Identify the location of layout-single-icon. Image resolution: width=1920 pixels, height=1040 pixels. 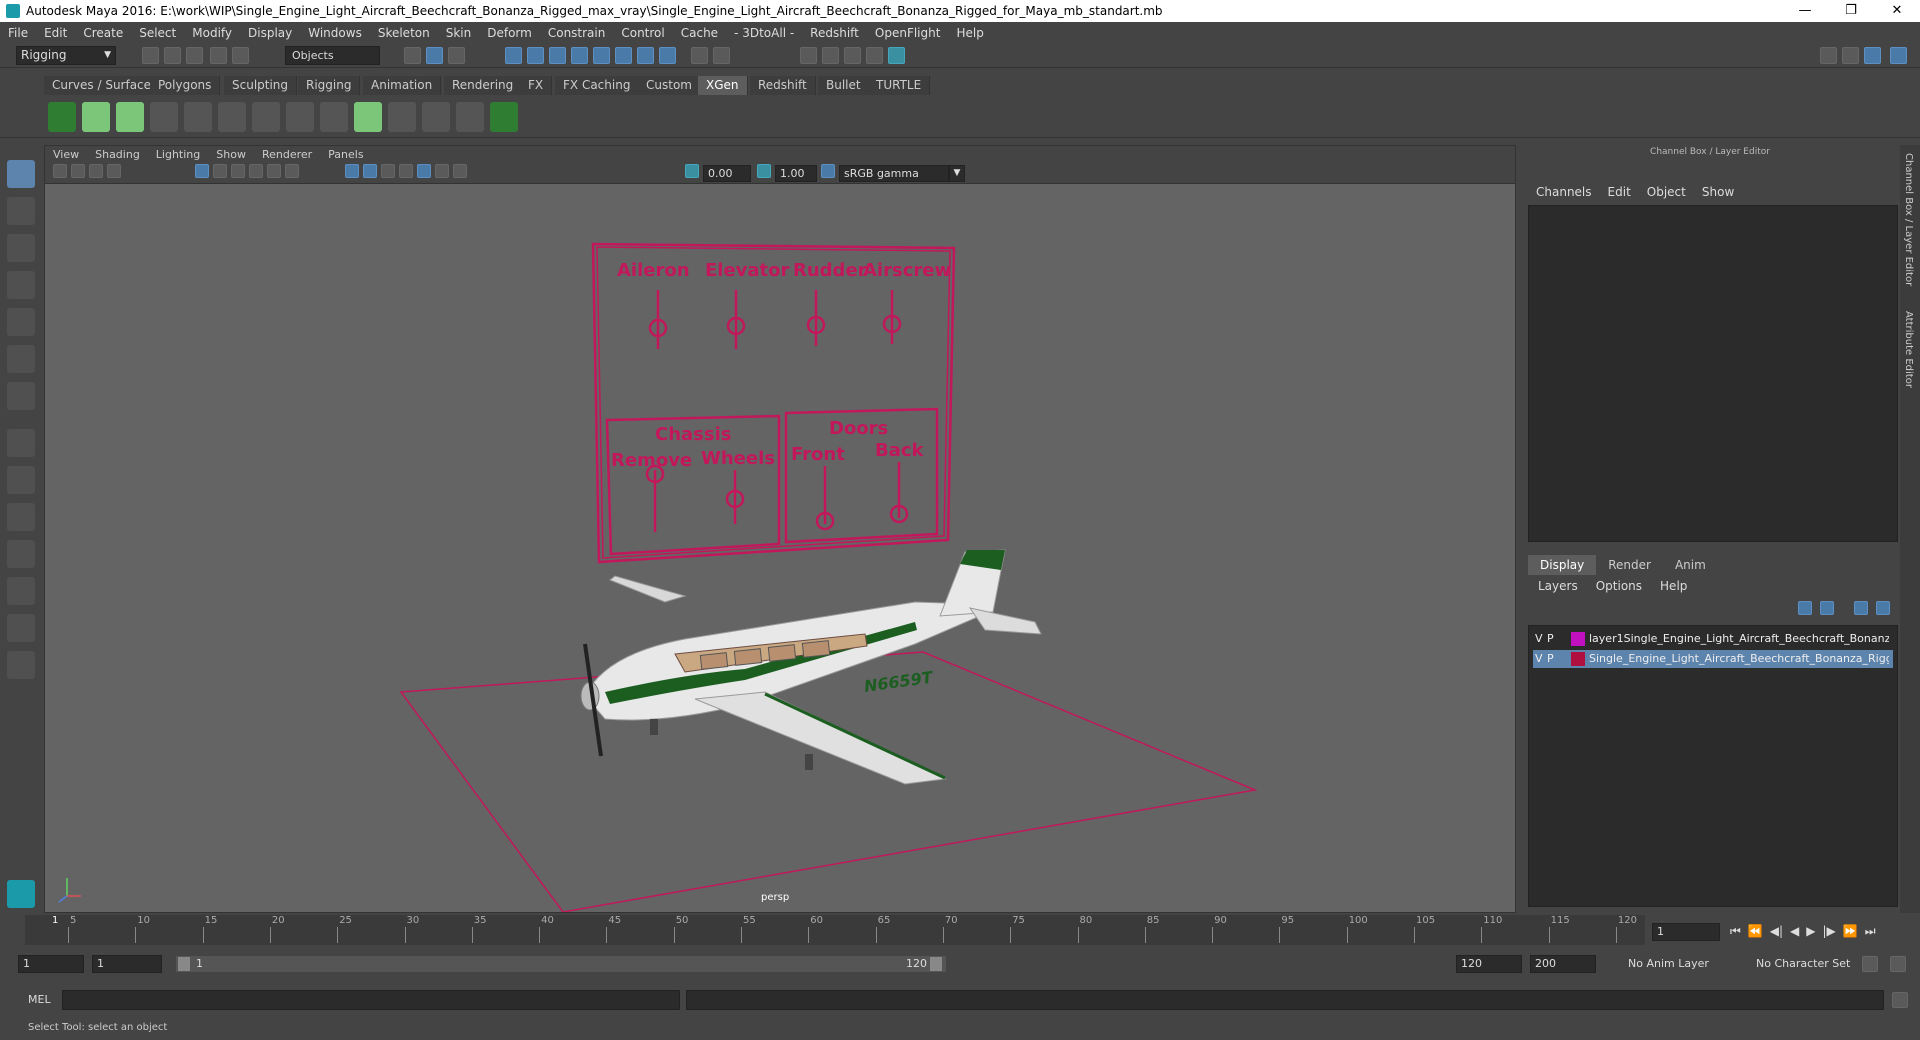
(21, 480).